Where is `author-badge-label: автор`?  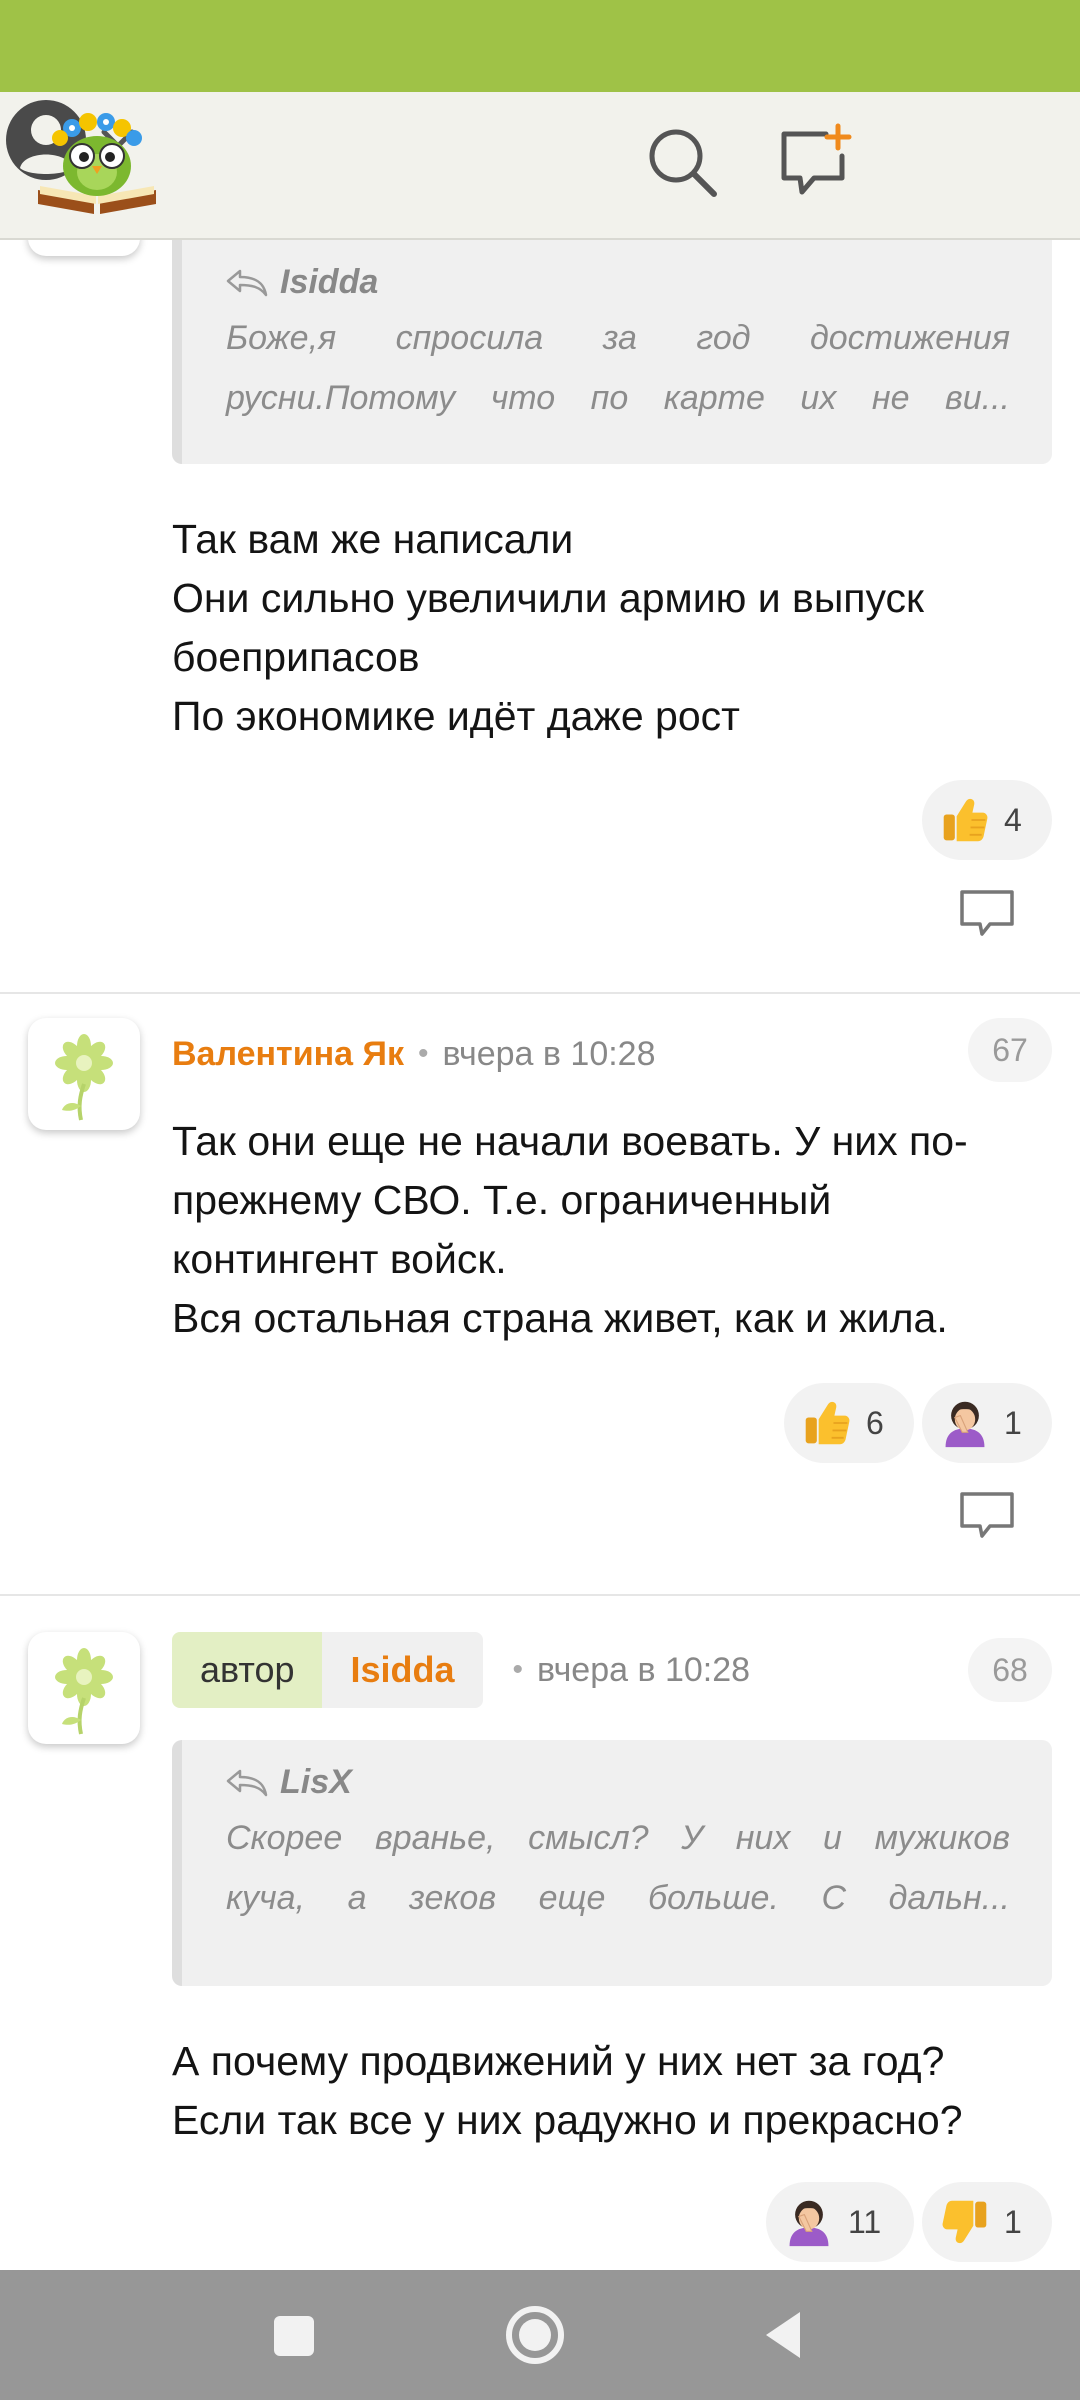 author-badge-label: автор is located at coordinates (247, 1670).